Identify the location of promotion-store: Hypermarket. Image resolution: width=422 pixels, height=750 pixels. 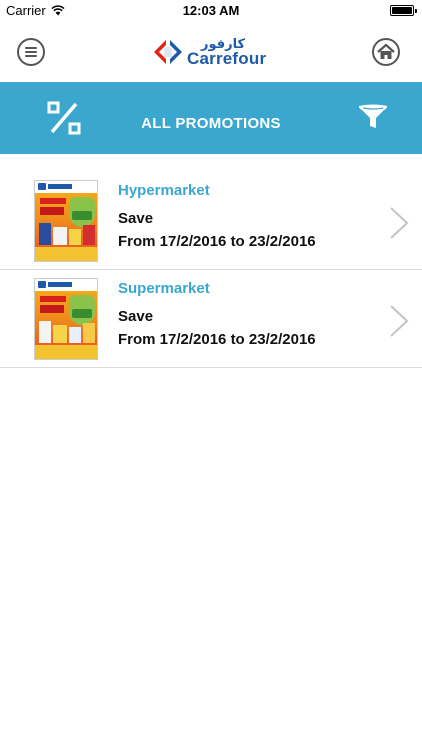
(164, 190).